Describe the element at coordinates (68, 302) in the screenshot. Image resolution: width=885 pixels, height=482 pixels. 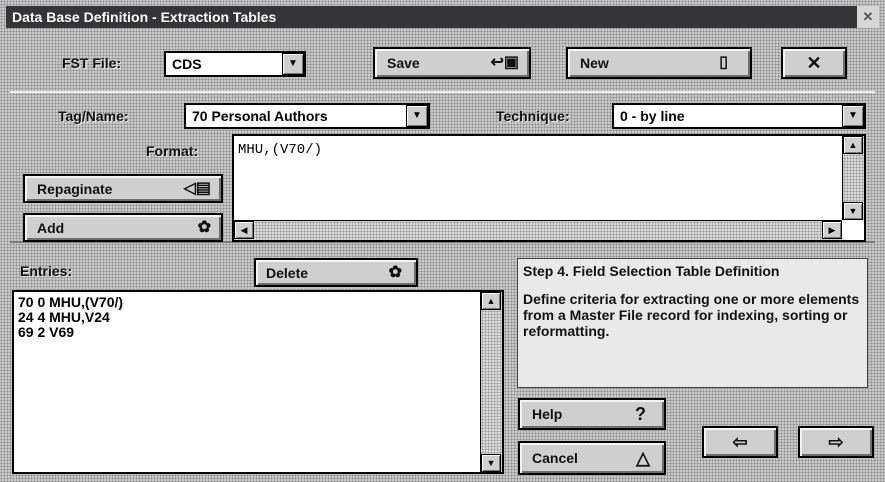
I see `list-item: 70 0 MHU,(V70/)` at that location.